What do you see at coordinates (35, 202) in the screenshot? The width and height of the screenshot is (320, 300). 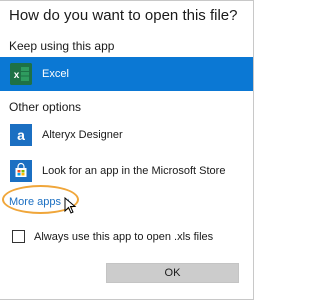 I see `more-apps-label: More apps` at bounding box center [35, 202].